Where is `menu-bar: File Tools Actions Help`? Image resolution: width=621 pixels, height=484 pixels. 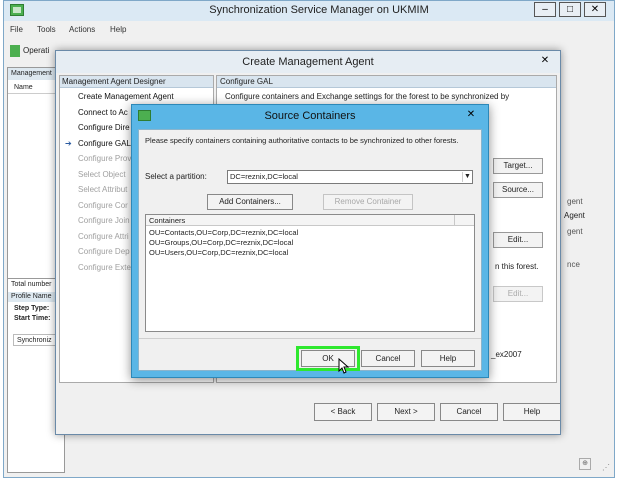 menu-bar: File Tools Actions Help is located at coordinates (309, 30).